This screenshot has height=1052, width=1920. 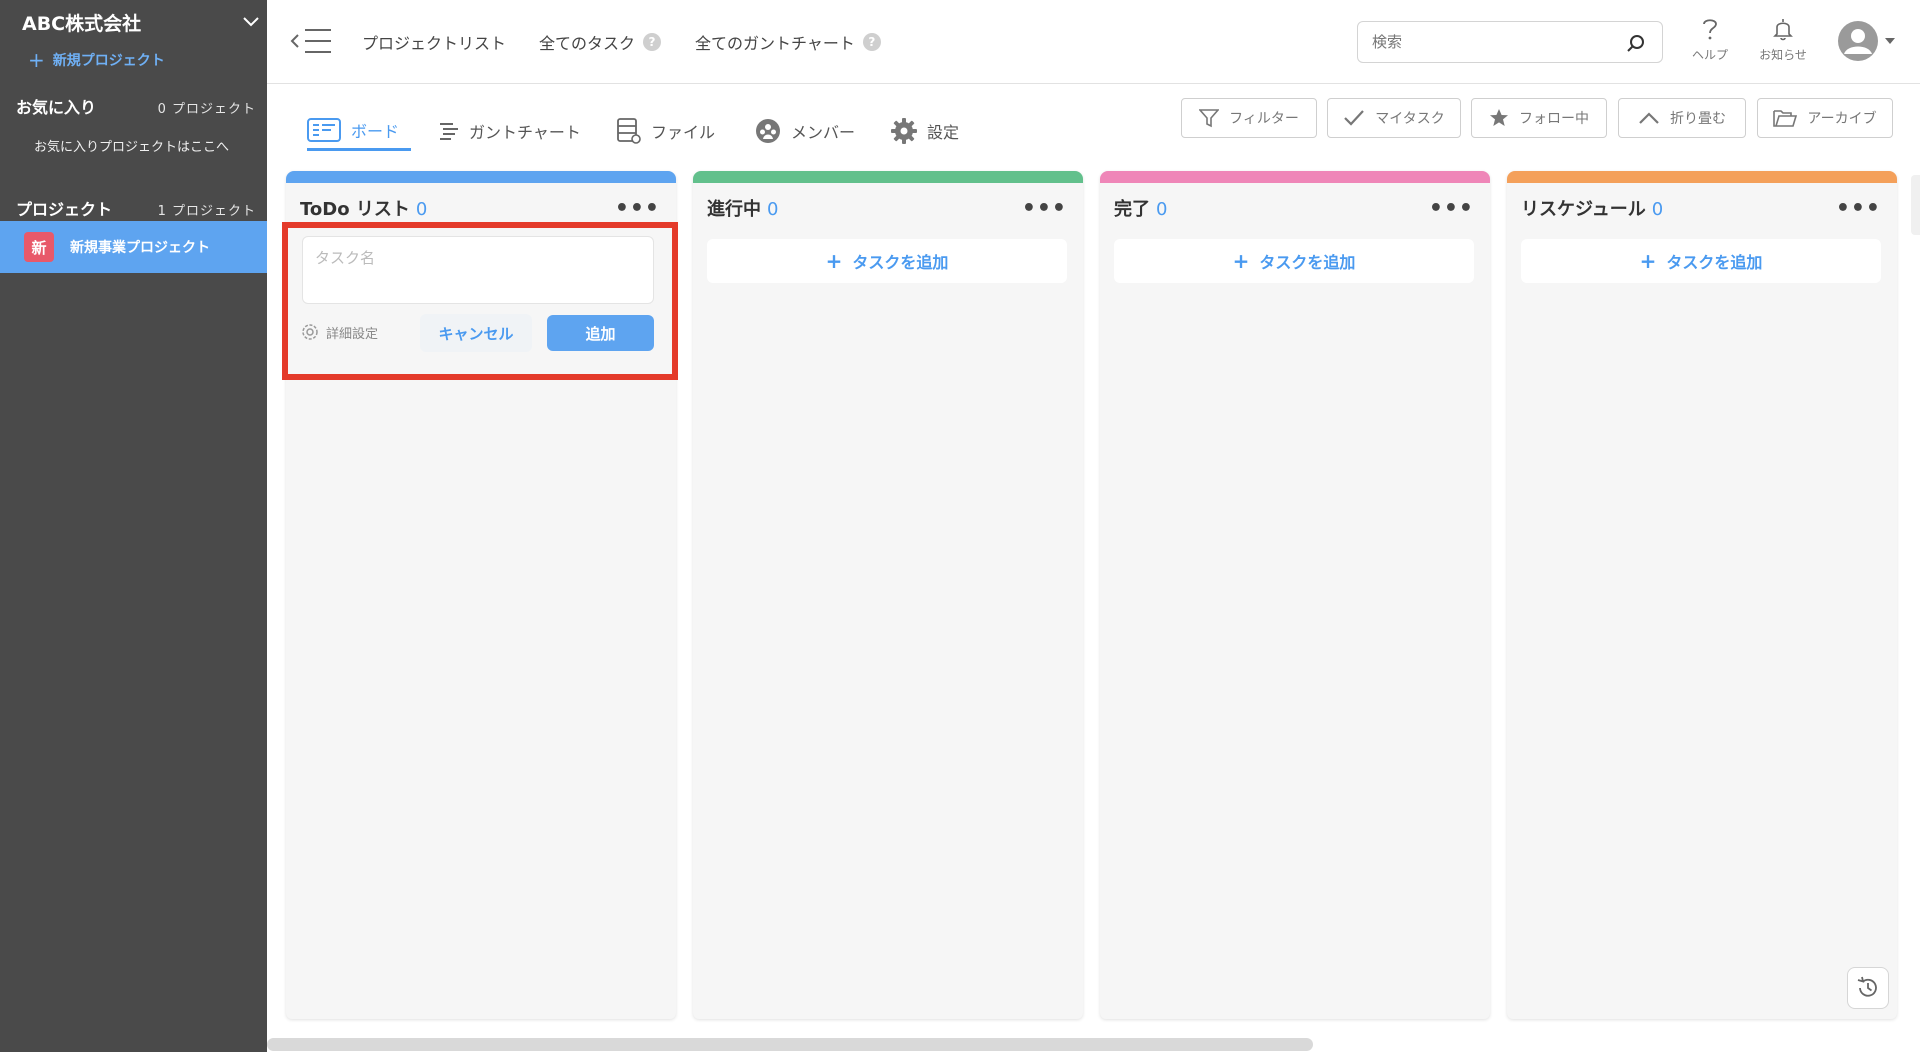 I want to click on favorites-title: お気に入り, so click(x=56, y=107).